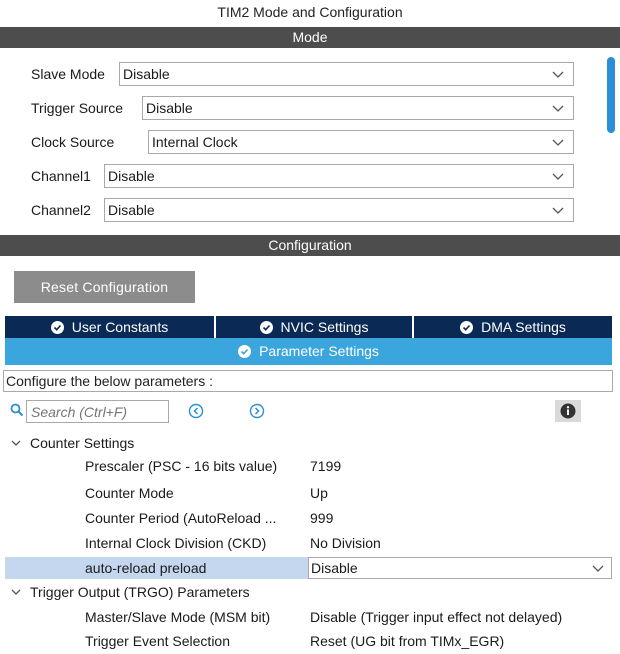 Image resolution: width=620 pixels, height=654 pixels. I want to click on param-name: Internal Clock Division (CKD), so click(176, 543).